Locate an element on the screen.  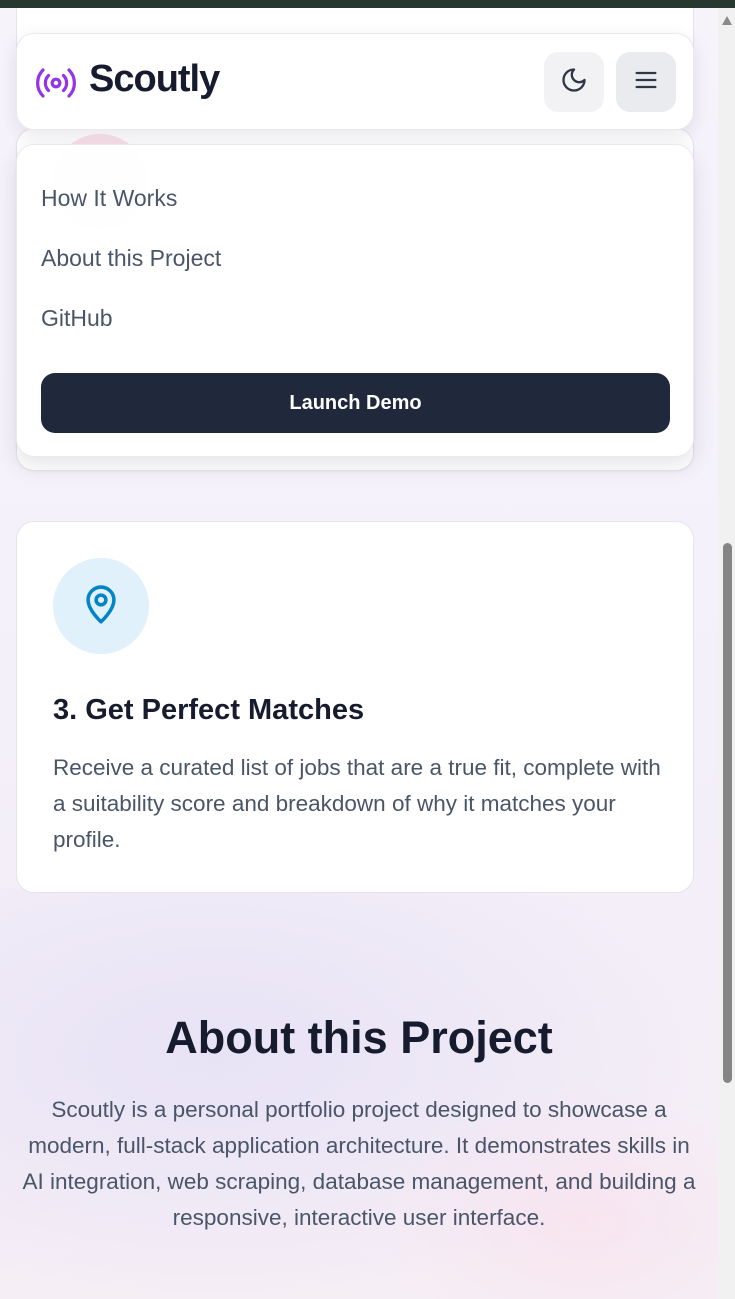
step-3-icon-circle is located at coordinates (101, 606).